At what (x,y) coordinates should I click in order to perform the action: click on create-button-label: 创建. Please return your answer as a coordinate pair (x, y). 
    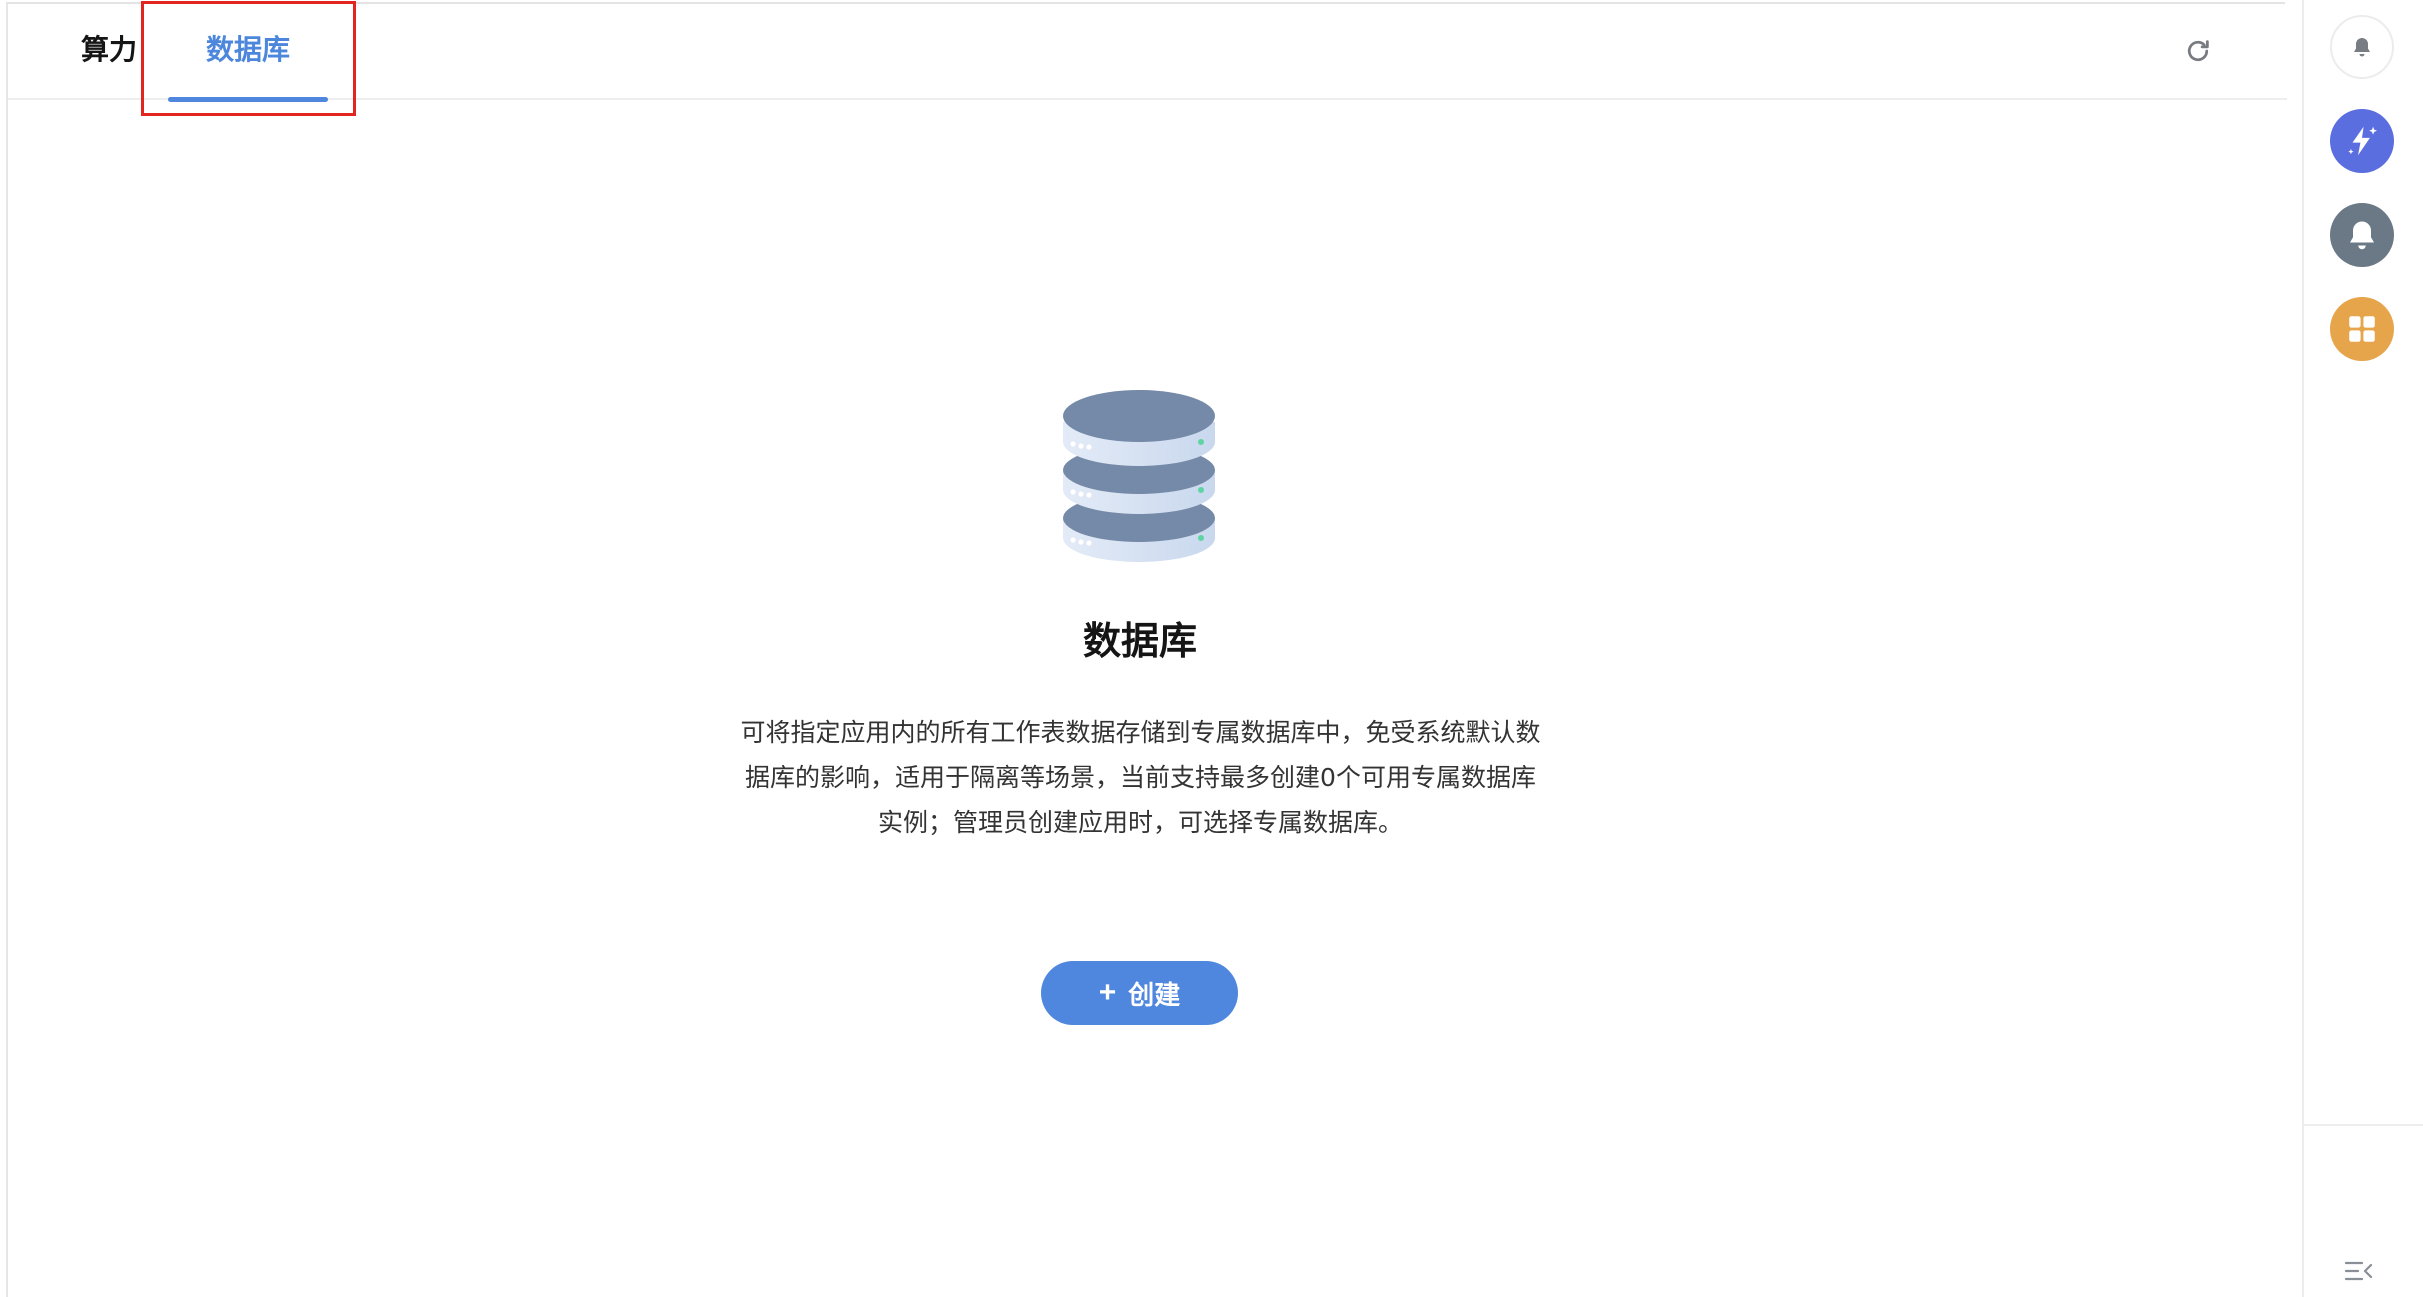
    Looking at the image, I should click on (1154, 994).